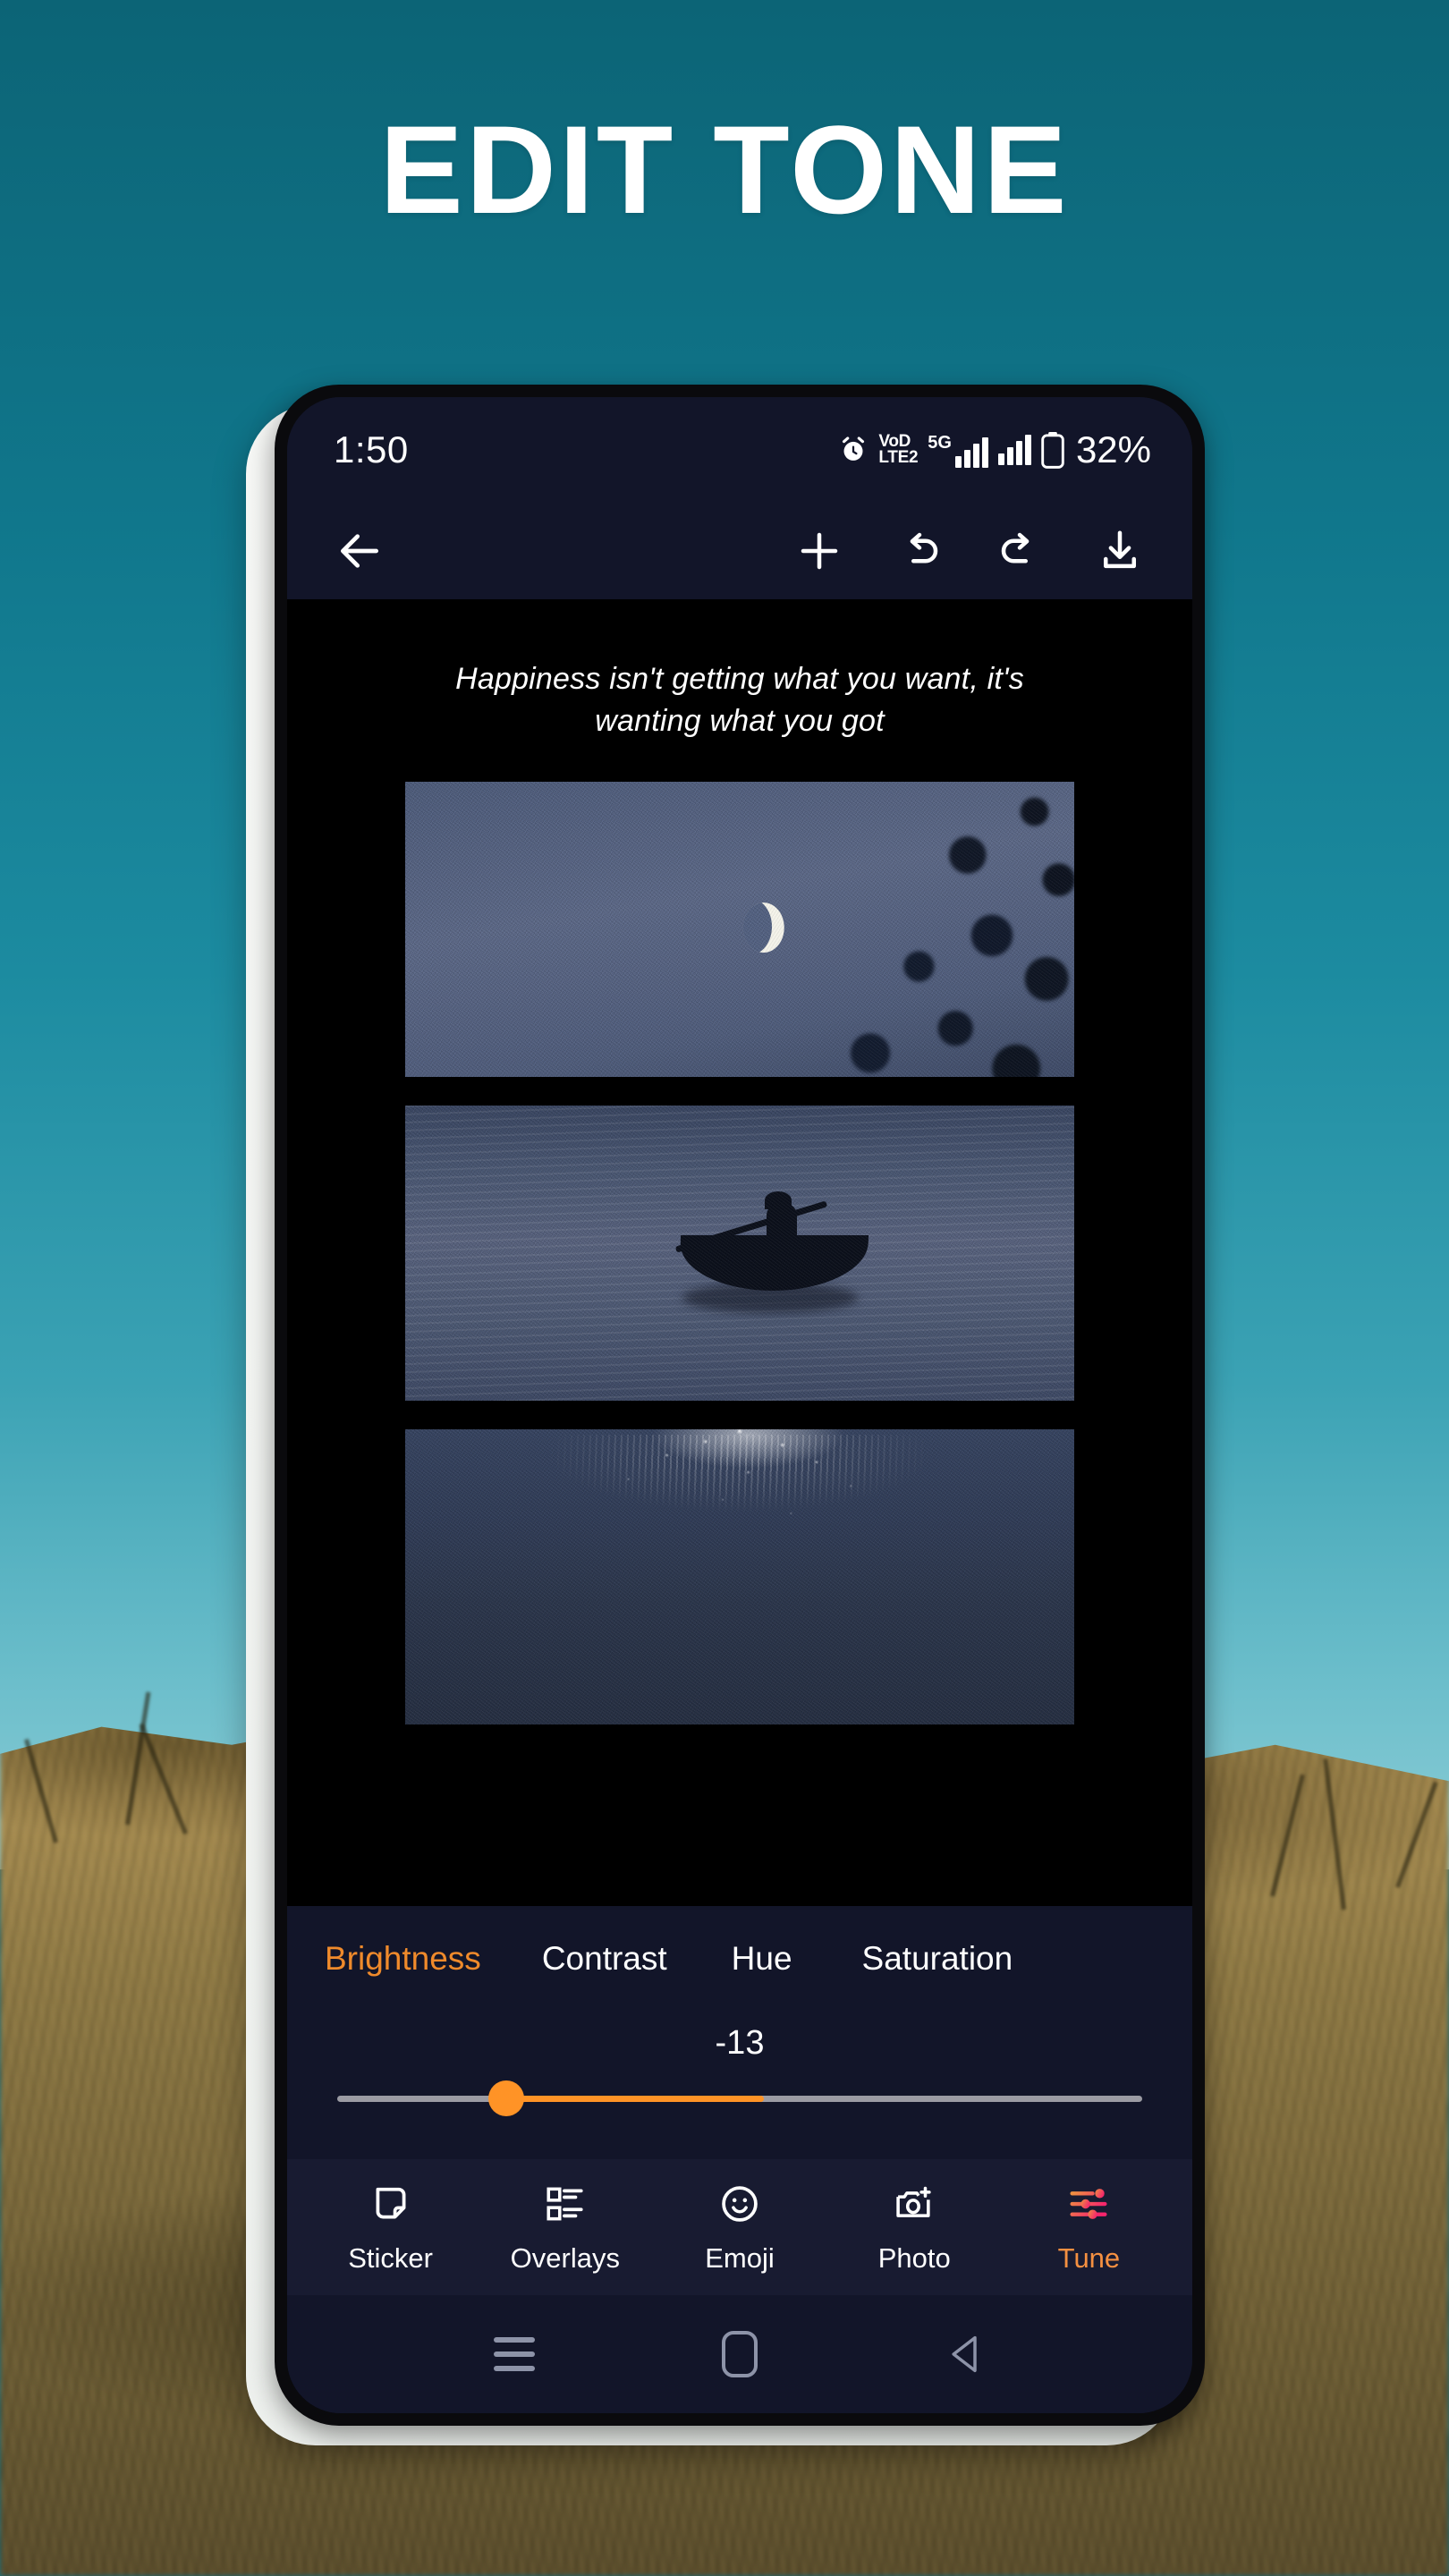 The width and height of the screenshot is (1449, 2576). I want to click on nav-label-overlays: Overlays, so click(565, 2258).